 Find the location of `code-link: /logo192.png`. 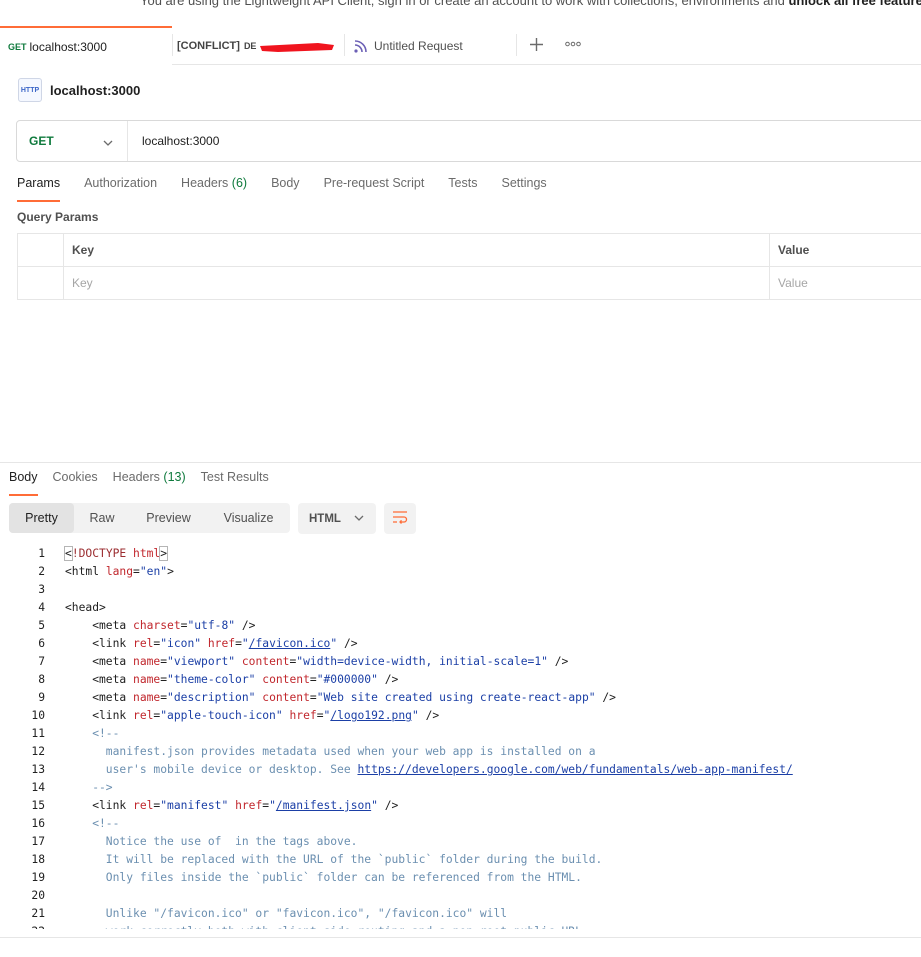

code-link: /logo192.png is located at coordinates (371, 715).